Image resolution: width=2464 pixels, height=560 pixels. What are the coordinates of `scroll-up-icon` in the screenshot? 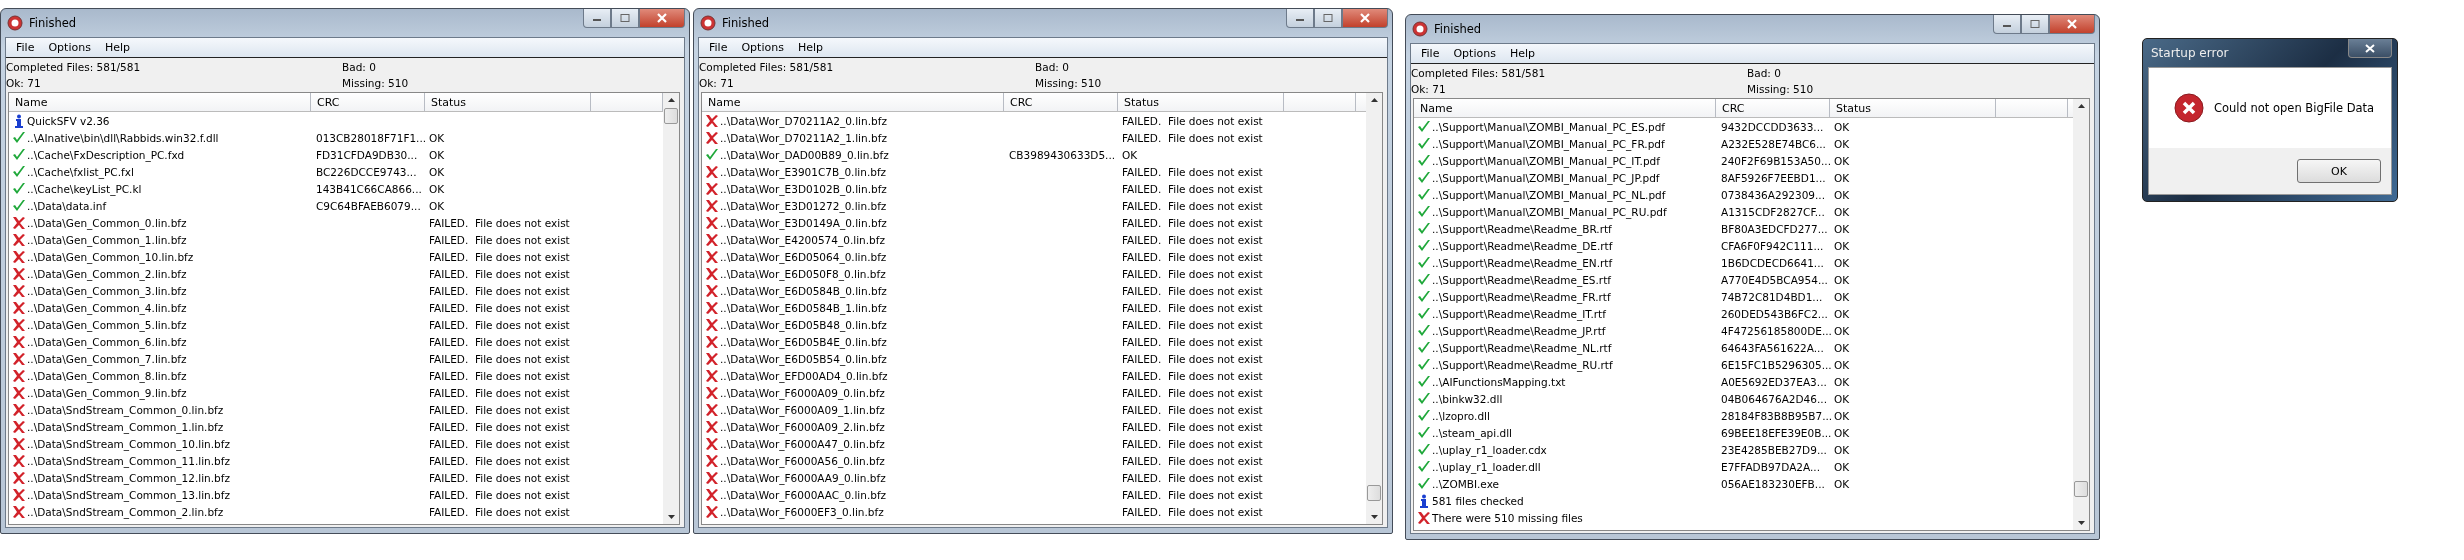 It's located at (671, 100).